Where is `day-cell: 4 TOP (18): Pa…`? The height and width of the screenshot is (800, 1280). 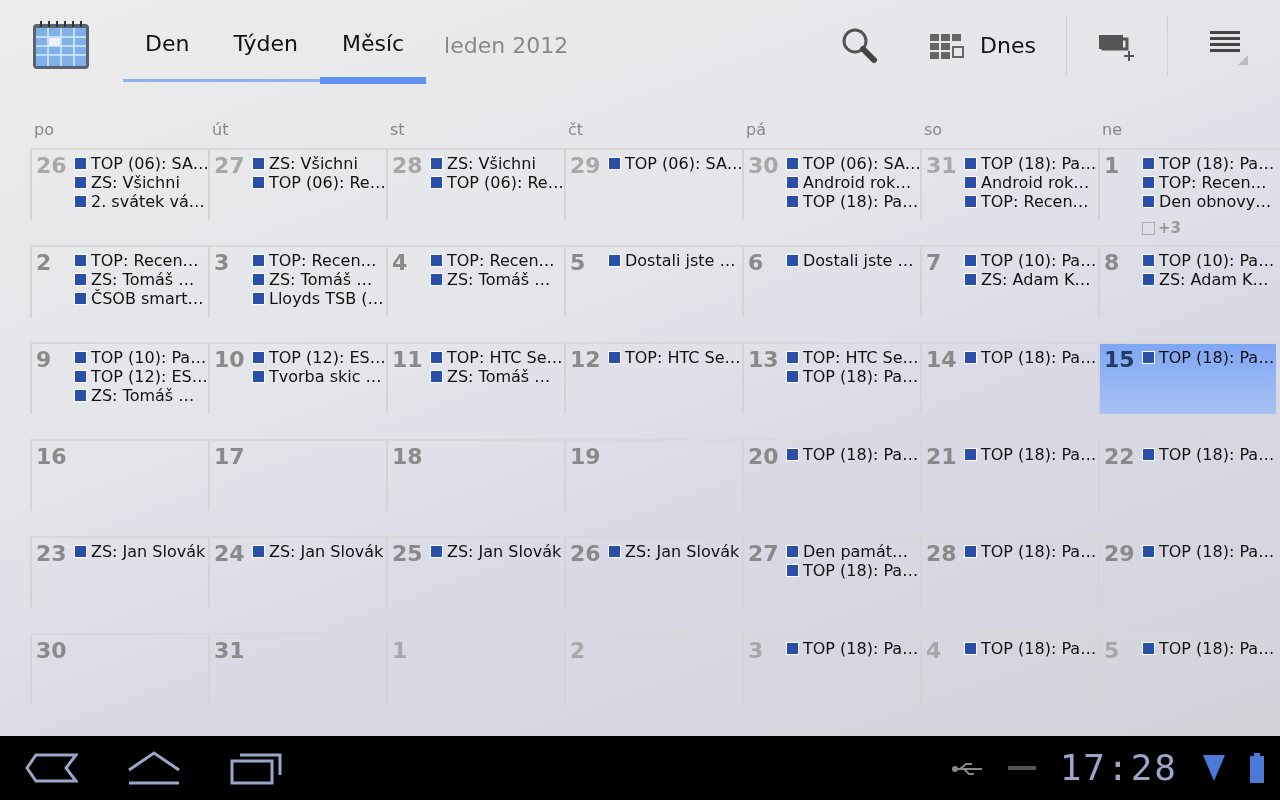
day-cell: 4 TOP (18): Pa… is located at coordinates (1009, 670).